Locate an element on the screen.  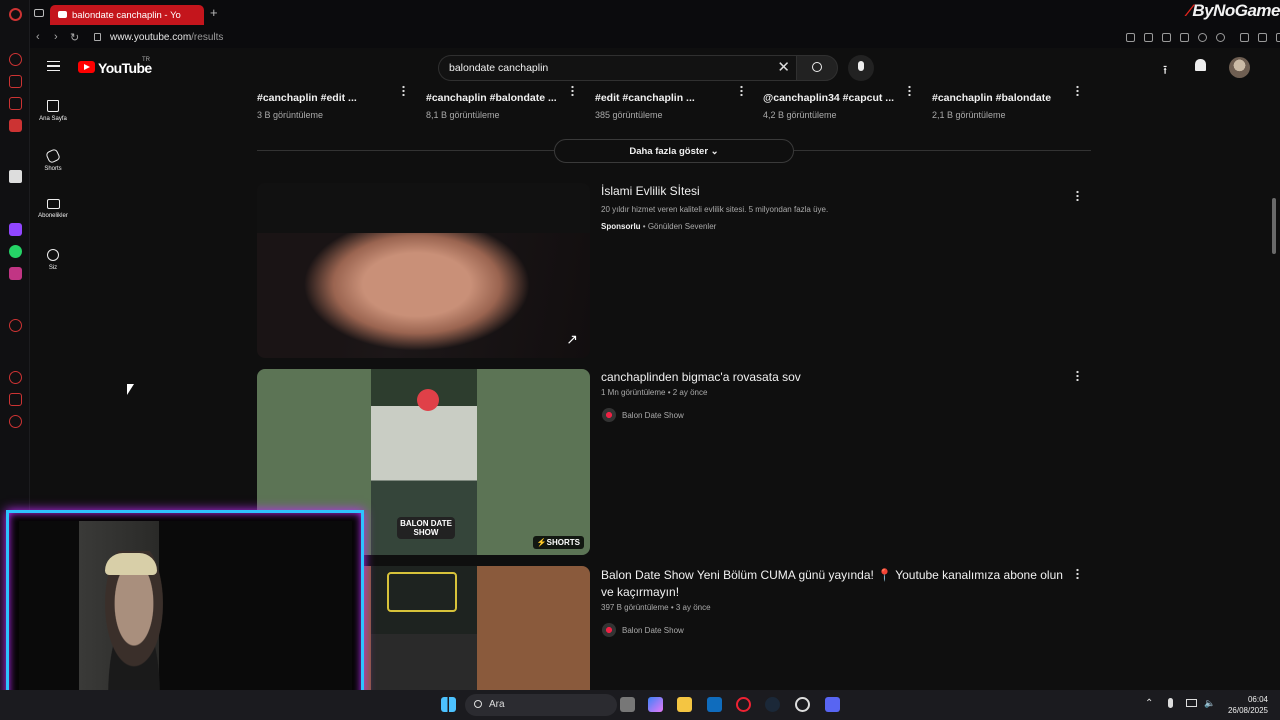
sidebar-item-home: Ana Sayfa is located at coordinates (53, 111).